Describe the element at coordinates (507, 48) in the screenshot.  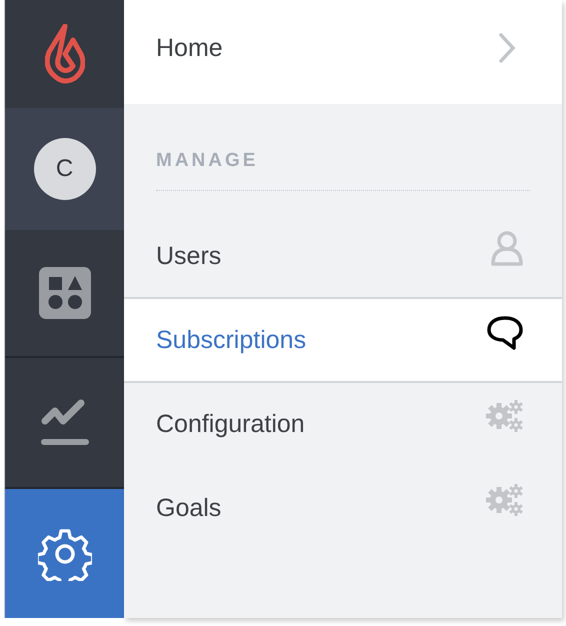
I see `chevron-right-icon` at that location.